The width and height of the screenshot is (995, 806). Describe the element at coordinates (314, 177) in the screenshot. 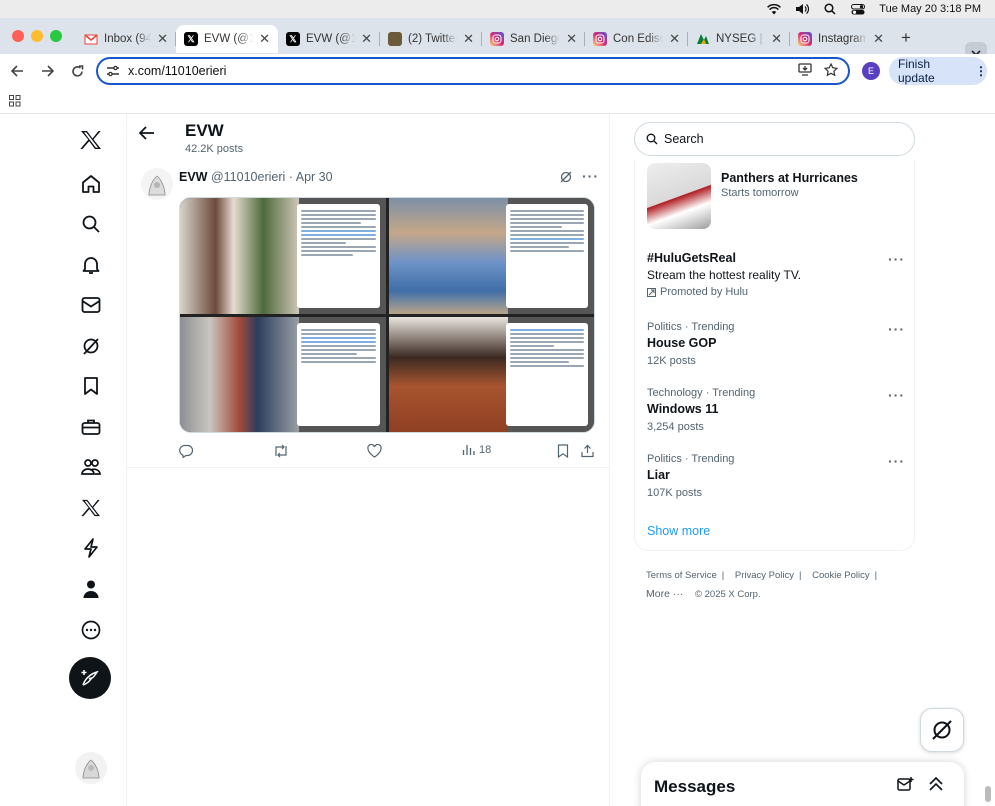

I see `tweet-date: Apr 30` at that location.